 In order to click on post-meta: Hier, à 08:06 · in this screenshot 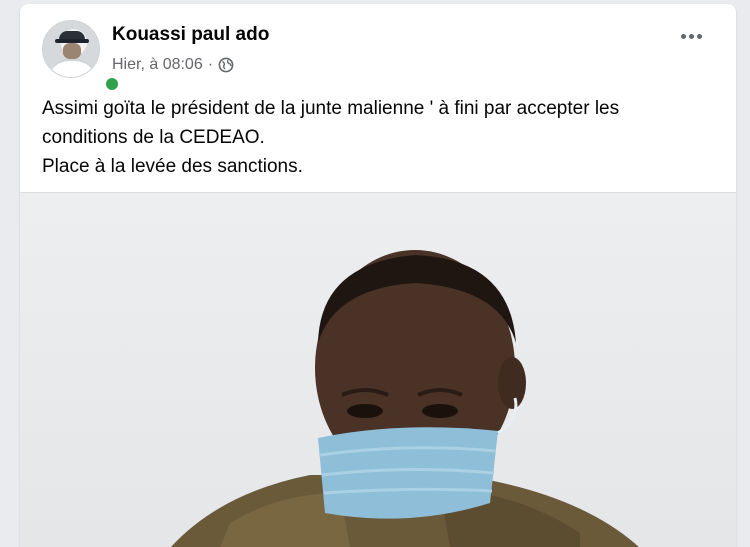, I will do `click(173, 65)`.